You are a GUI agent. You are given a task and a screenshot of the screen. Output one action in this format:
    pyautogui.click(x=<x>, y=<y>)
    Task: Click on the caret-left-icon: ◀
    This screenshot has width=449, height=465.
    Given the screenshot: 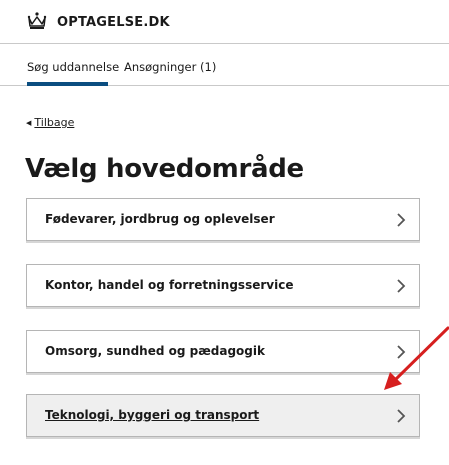 What is the action you would take?
    pyautogui.click(x=29, y=123)
    